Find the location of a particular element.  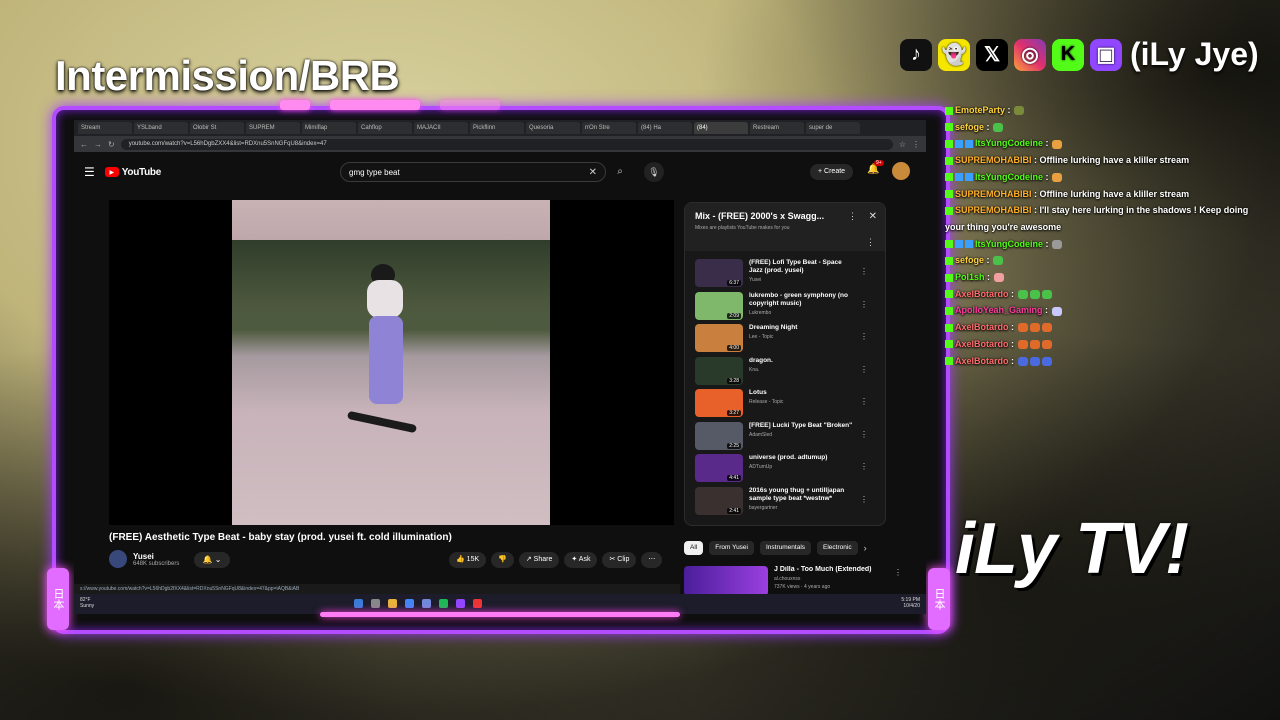

discord-icon is located at coordinates (426, 603).